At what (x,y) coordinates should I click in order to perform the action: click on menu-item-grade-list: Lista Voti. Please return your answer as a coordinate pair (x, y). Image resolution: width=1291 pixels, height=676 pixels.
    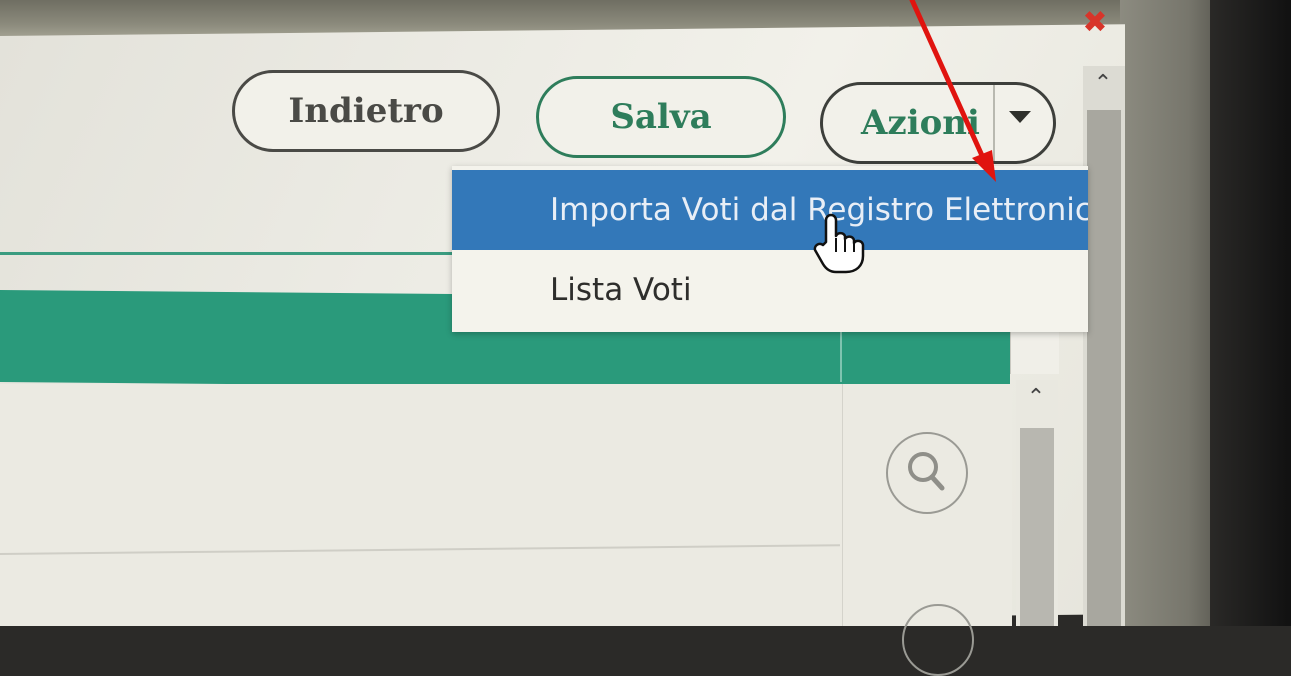
    Looking at the image, I should click on (770, 290).